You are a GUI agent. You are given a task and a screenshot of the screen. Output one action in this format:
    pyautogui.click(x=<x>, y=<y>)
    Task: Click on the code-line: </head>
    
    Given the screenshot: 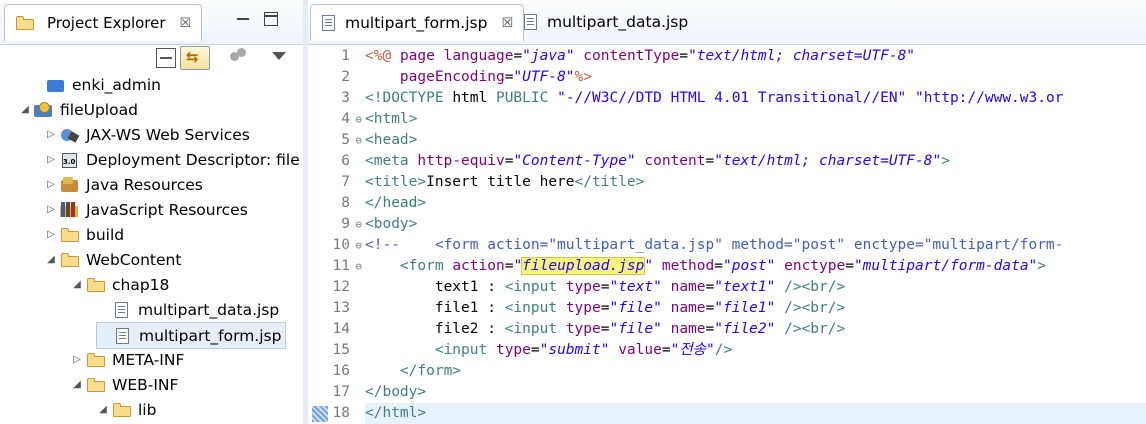 What is the action you would take?
    pyautogui.click(x=755, y=203)
    